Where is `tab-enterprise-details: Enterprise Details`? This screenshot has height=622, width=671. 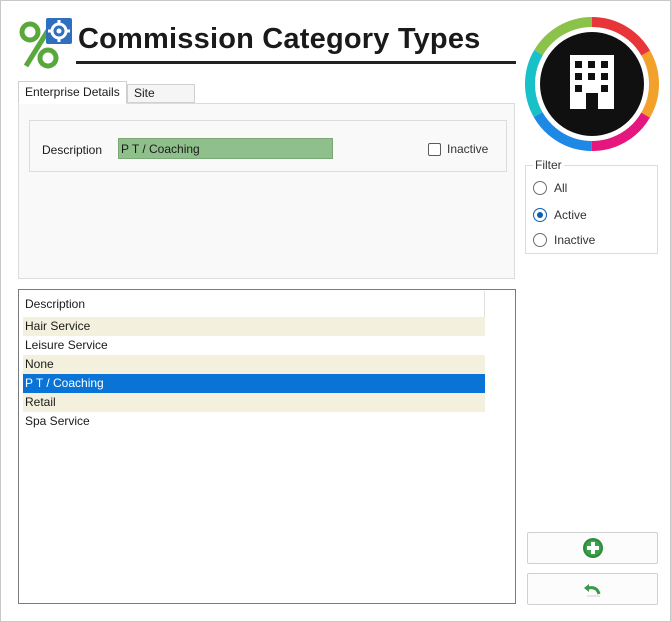 tab-enterprise-details: Enterprise Details is located at coordinates (72, 92).